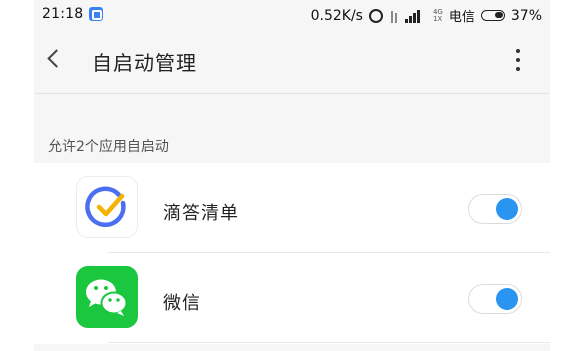  I want to click on signal-strength-icon, so click(415, 16).